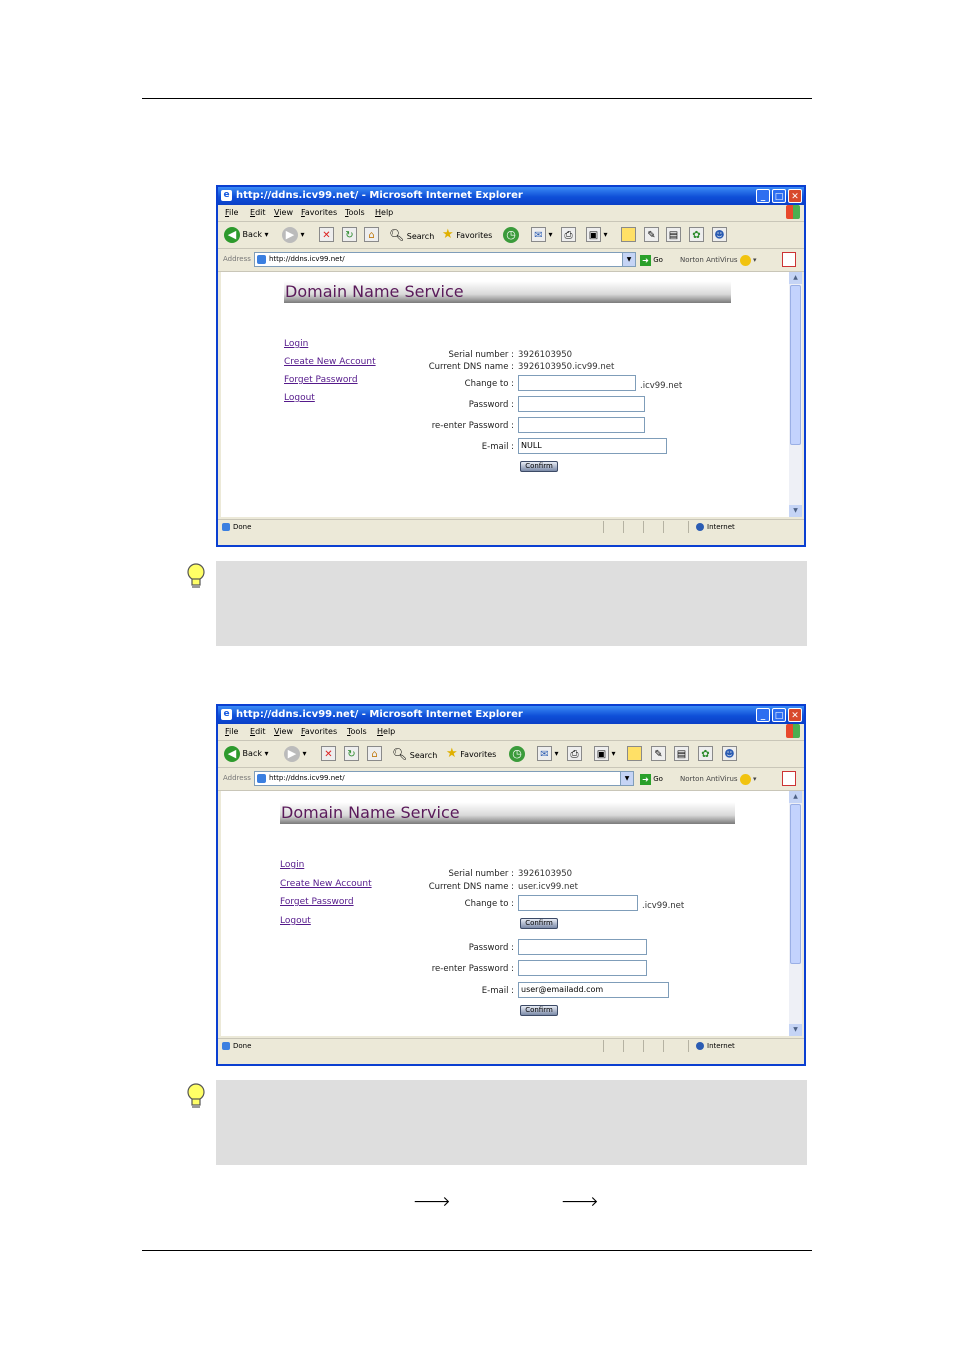 This screenshot has width=954, height=1351. Describe the element at coordinates (545, 874) in the screenshot. I see `serial-value: 3926103950` at that location.